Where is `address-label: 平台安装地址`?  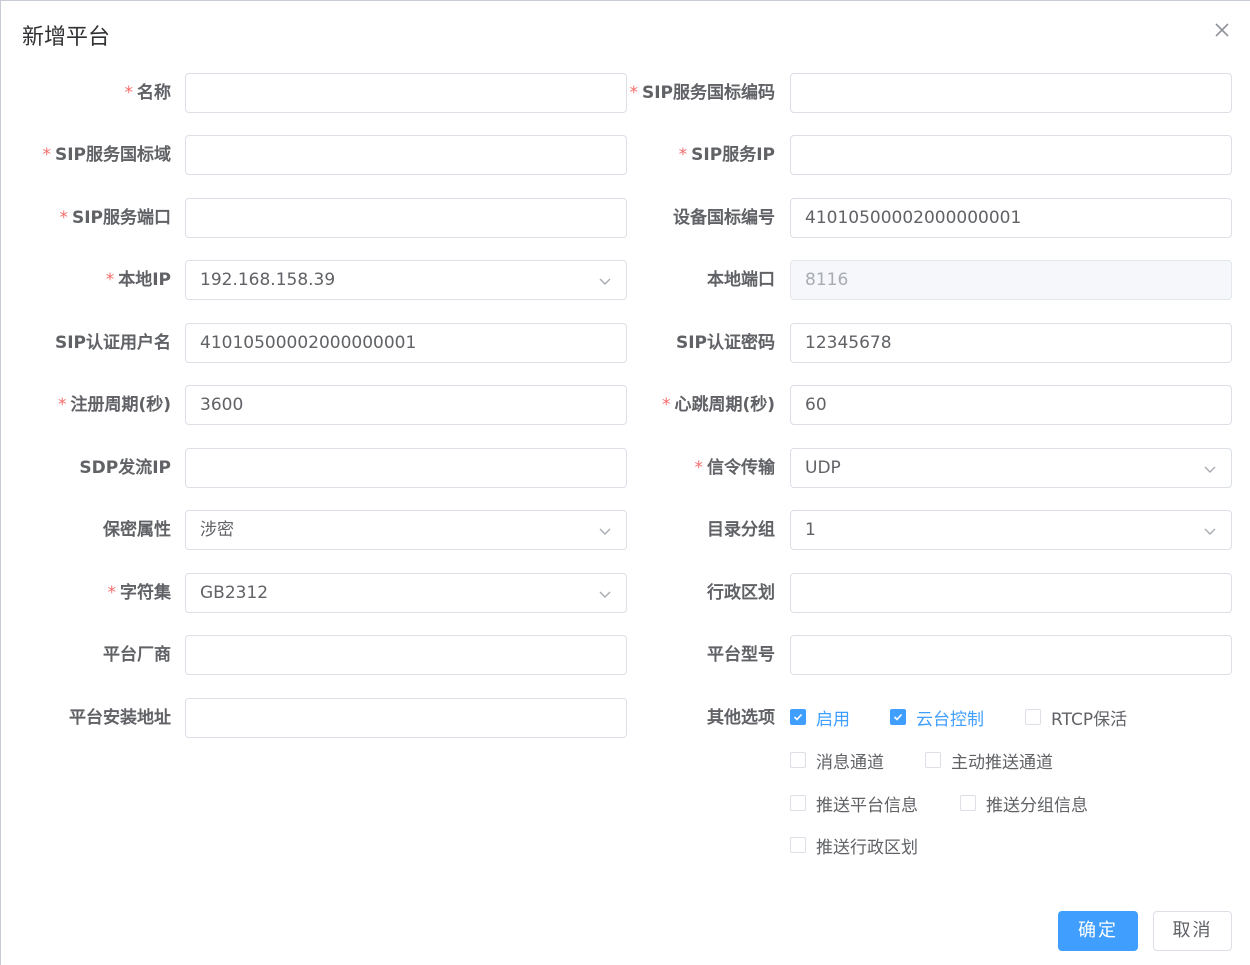 address-label: 平台安装地址 is located at coordinates (120, 718).